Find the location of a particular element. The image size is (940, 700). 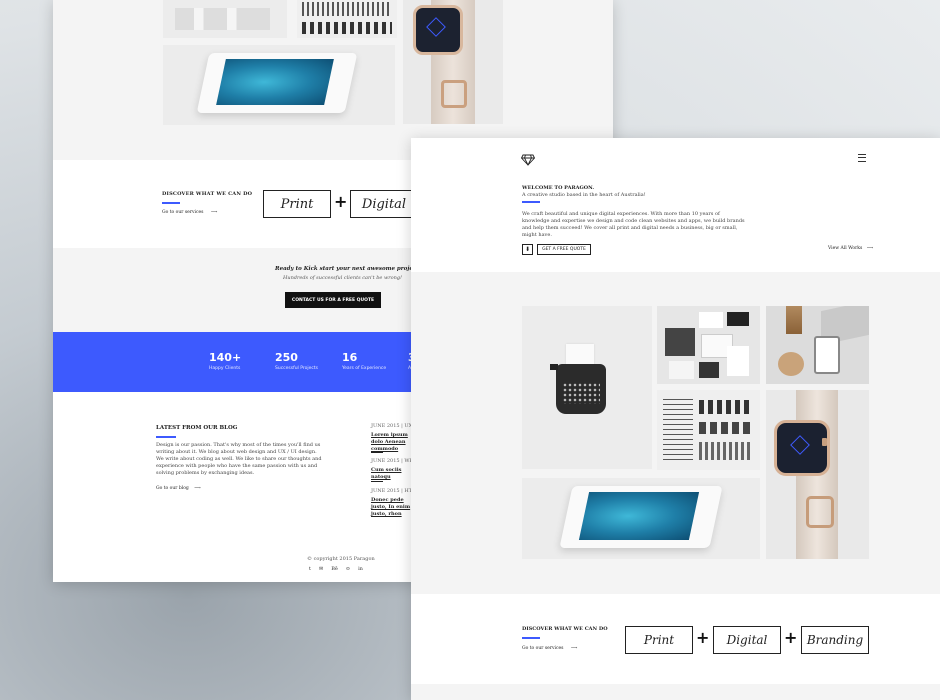

back-services-link: Go to our services ⟶ is located at coordinates (189, 212).